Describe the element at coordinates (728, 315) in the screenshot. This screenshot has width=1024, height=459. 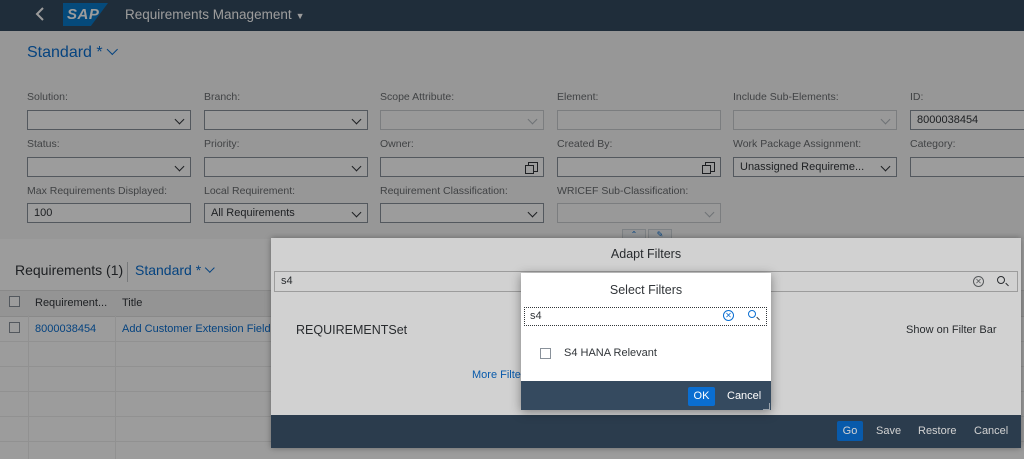
I see `clear-search-icon: ✕` at that location.